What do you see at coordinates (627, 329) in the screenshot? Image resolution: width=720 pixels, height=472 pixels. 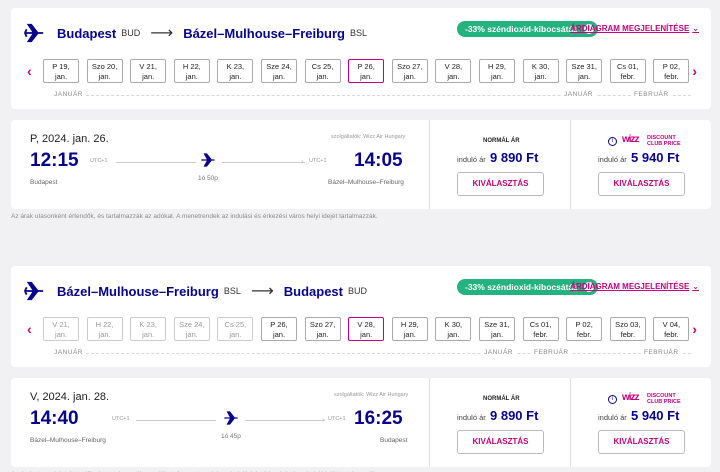 I see `date-option: Szo 03, febr.` at bounding box center [627, 329].